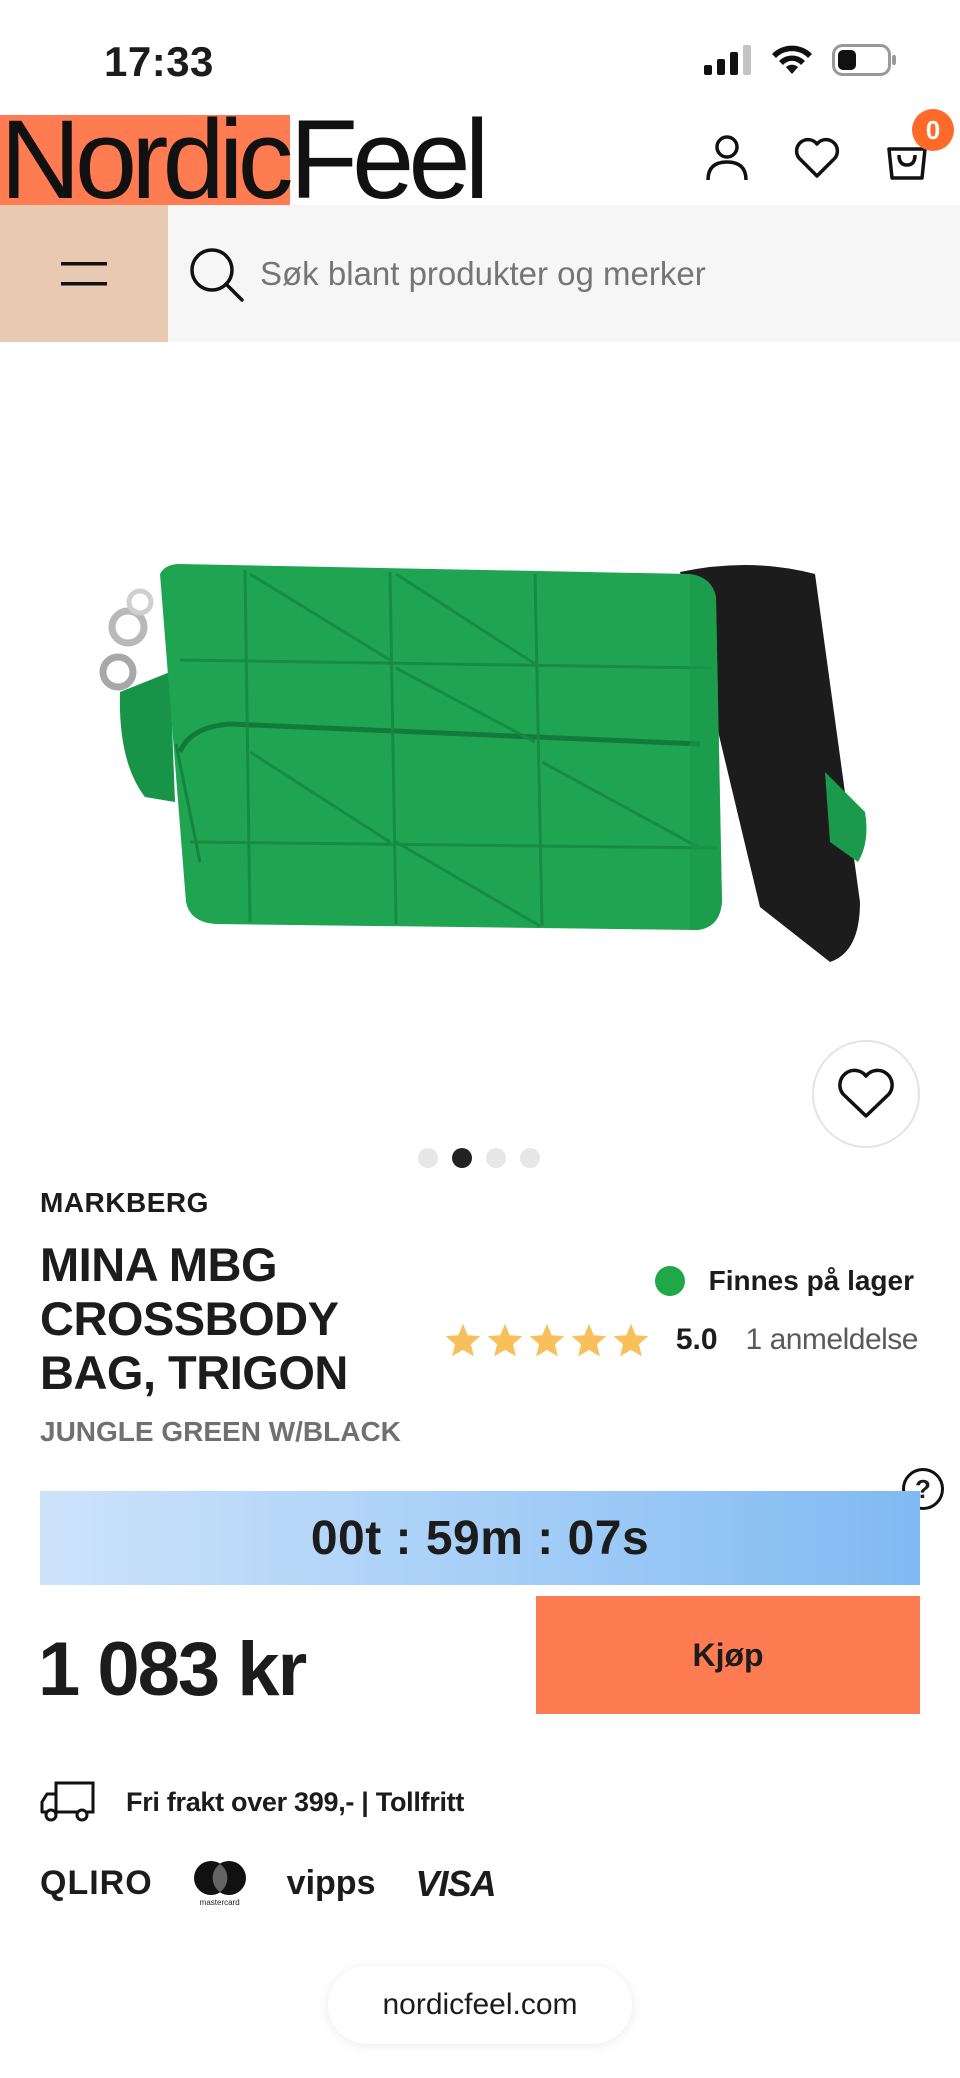 The width and height of the screenshot is (960, 2078). I want to click on account-icon, so click(727, 158).